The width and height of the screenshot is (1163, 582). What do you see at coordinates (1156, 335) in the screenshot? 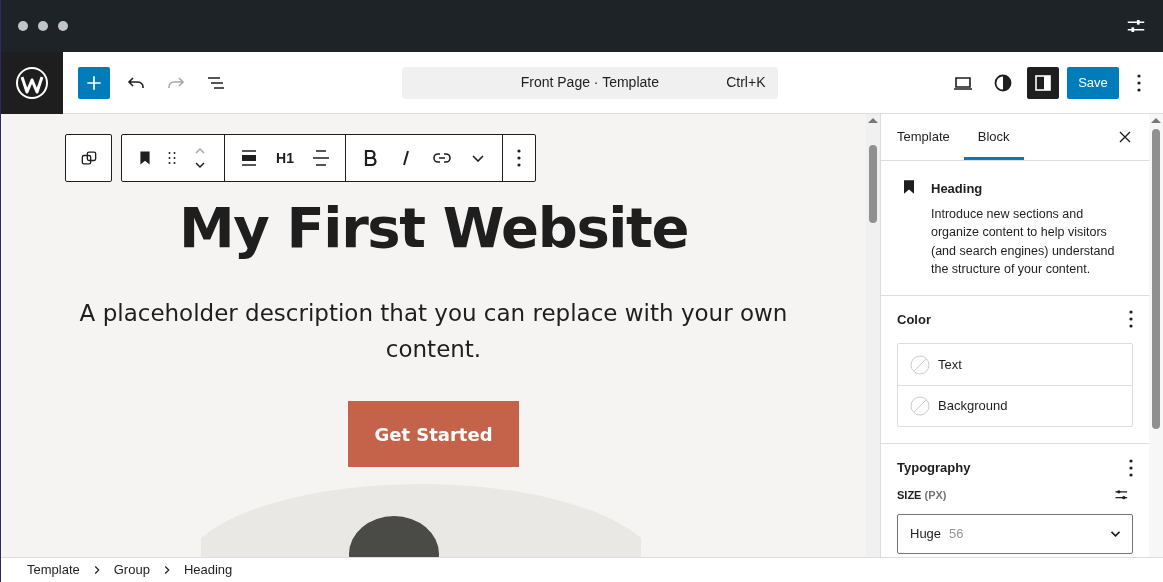
I see `sidebar-scrollbar` at bounding box center [1156, 335].